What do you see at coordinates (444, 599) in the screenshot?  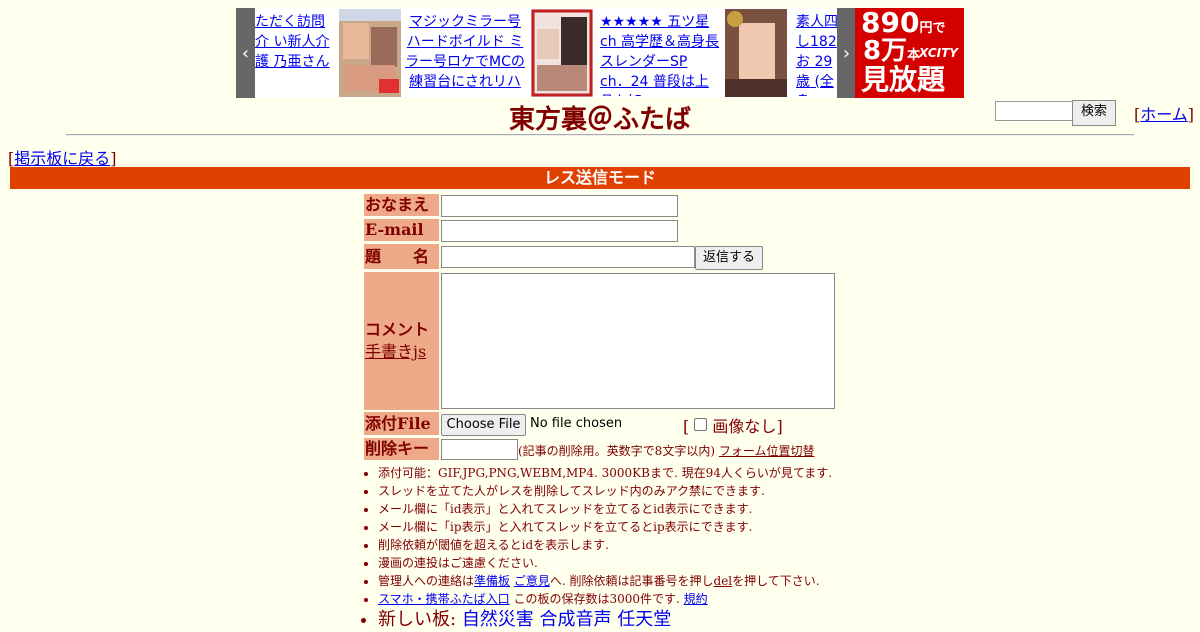 I see `mobile-entrance-link: スマホ・携帯ふたば入口` at bounding box center [444, 599].